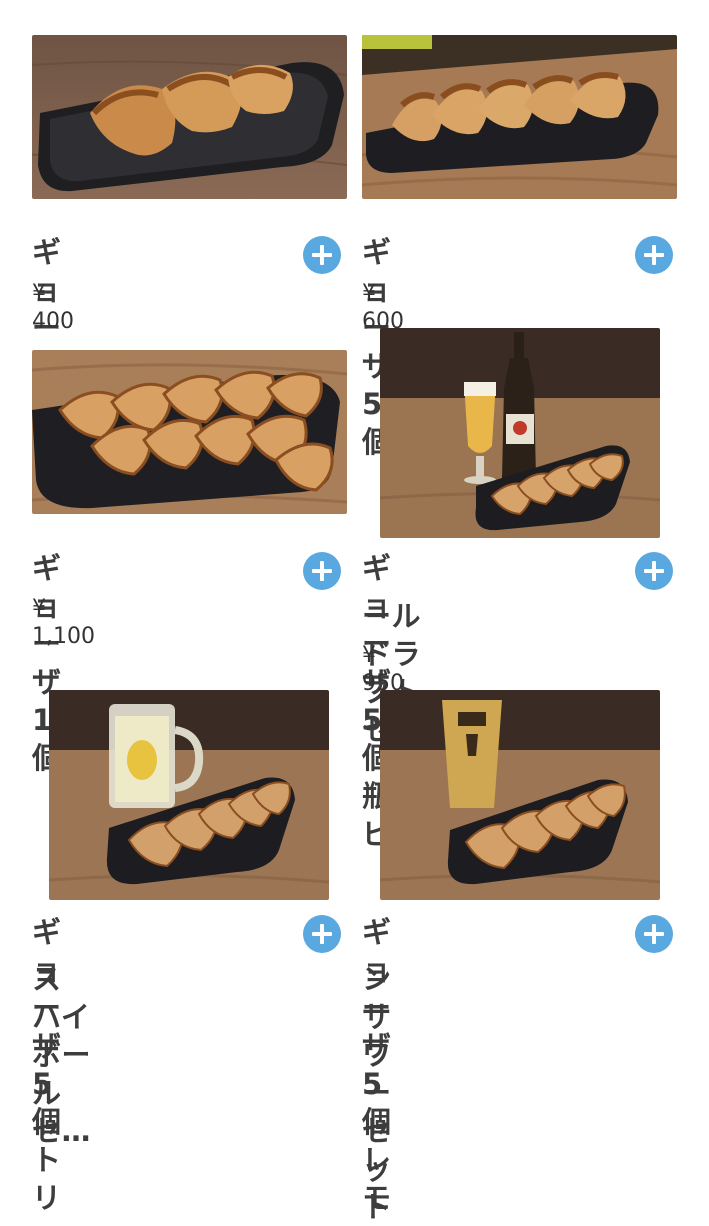 The width and height of the screenshot is (709, 1226). What do you see at coordinates (63, 622) in the screenshot?
I see `item-price: ¥ 1,100` at bounding box center [63, 622].